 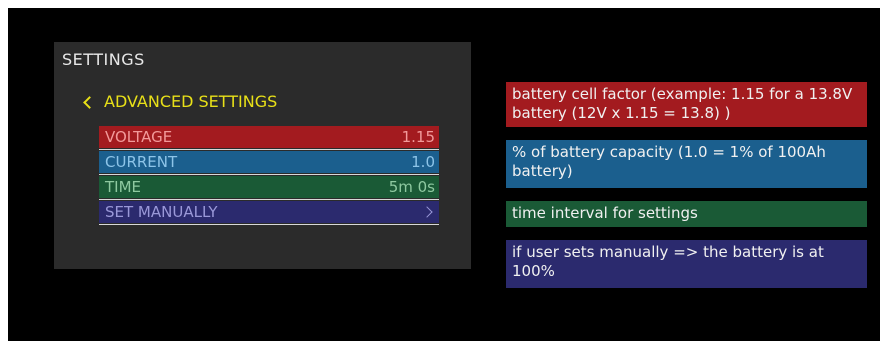 What do you see at coordinates (103, 59) in the screenshot?
I see `page-title: SETTINGS` at bounding box center [103, 59].